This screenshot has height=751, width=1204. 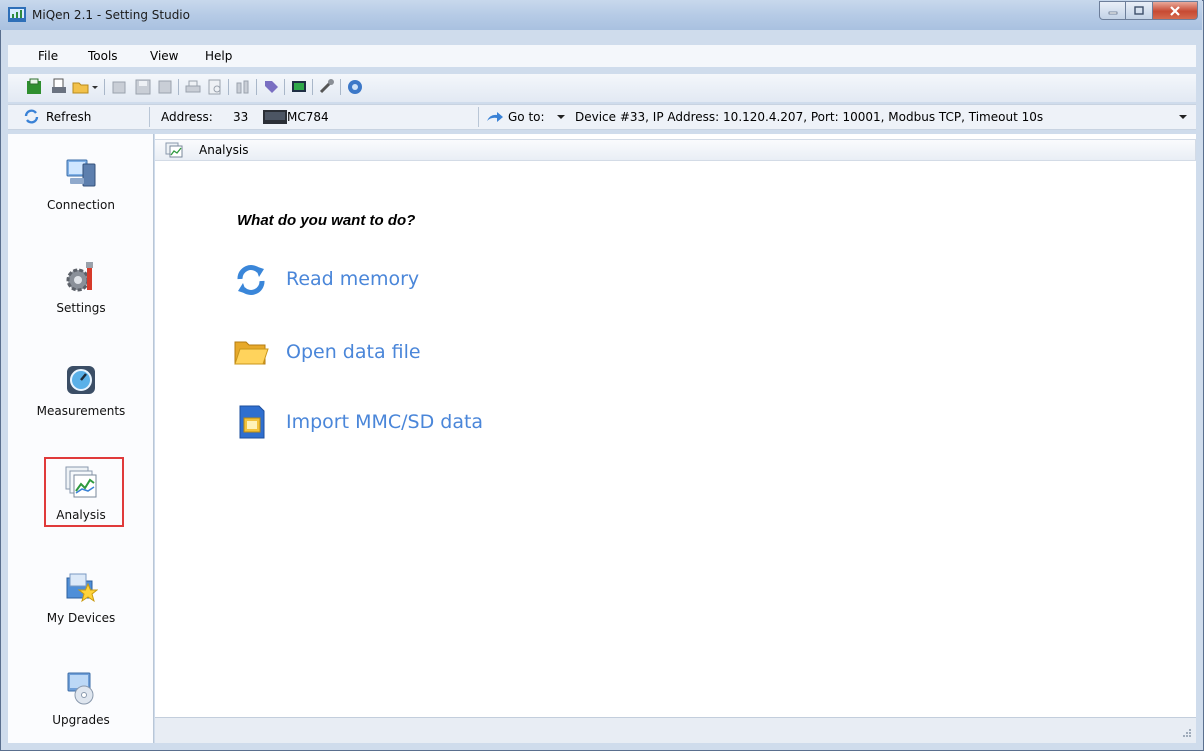 What do you see at coordinates (251, 352) in the screenshot?
I see `folder-icon` at bounding box center [251, 352].